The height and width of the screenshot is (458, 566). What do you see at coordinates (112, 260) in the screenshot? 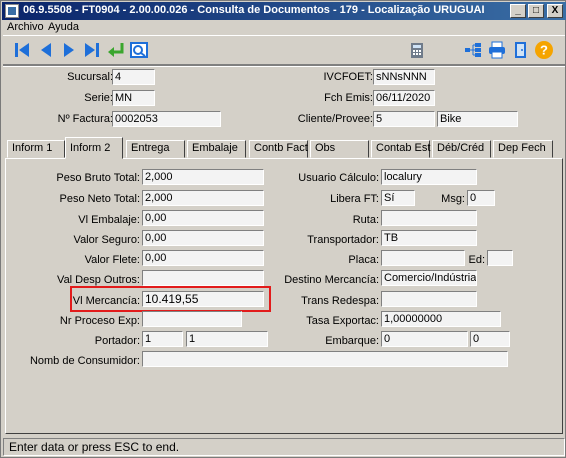
I see `valor-flete-label: Valor Flete:` at bounding box center [112, 260].